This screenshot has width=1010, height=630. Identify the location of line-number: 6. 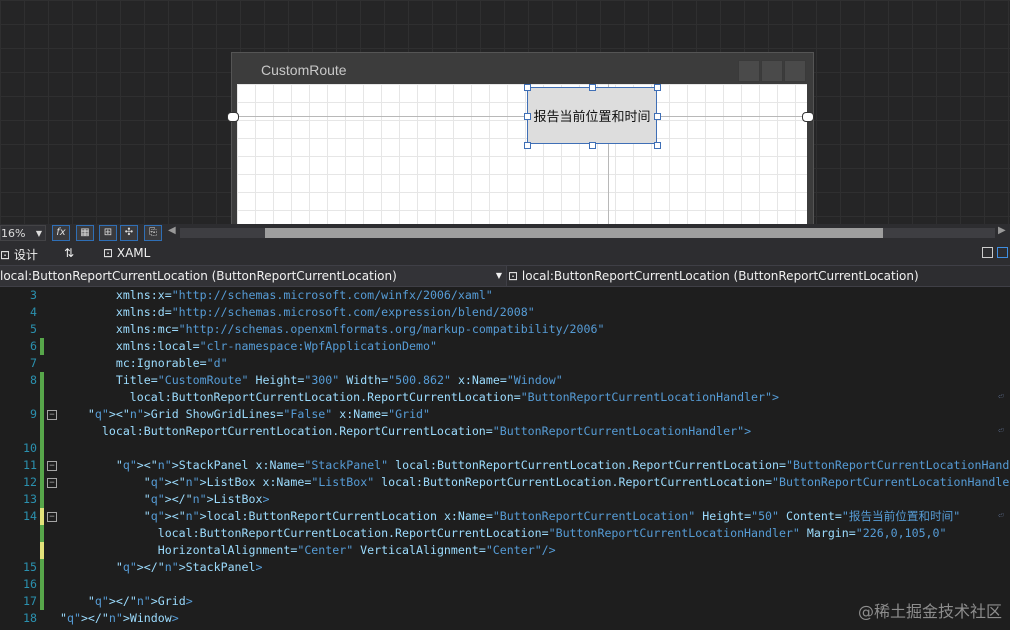
(33, 346).